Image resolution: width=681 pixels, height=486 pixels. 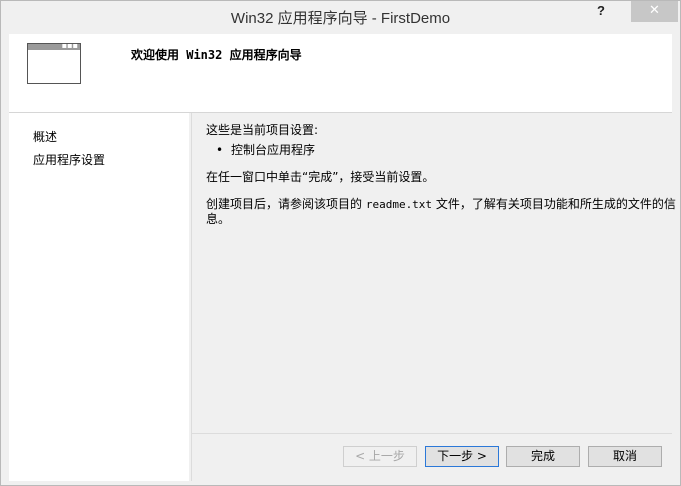 I want to click on settings-list-item: • 控制台应用程序, so click(x=265, y=150).